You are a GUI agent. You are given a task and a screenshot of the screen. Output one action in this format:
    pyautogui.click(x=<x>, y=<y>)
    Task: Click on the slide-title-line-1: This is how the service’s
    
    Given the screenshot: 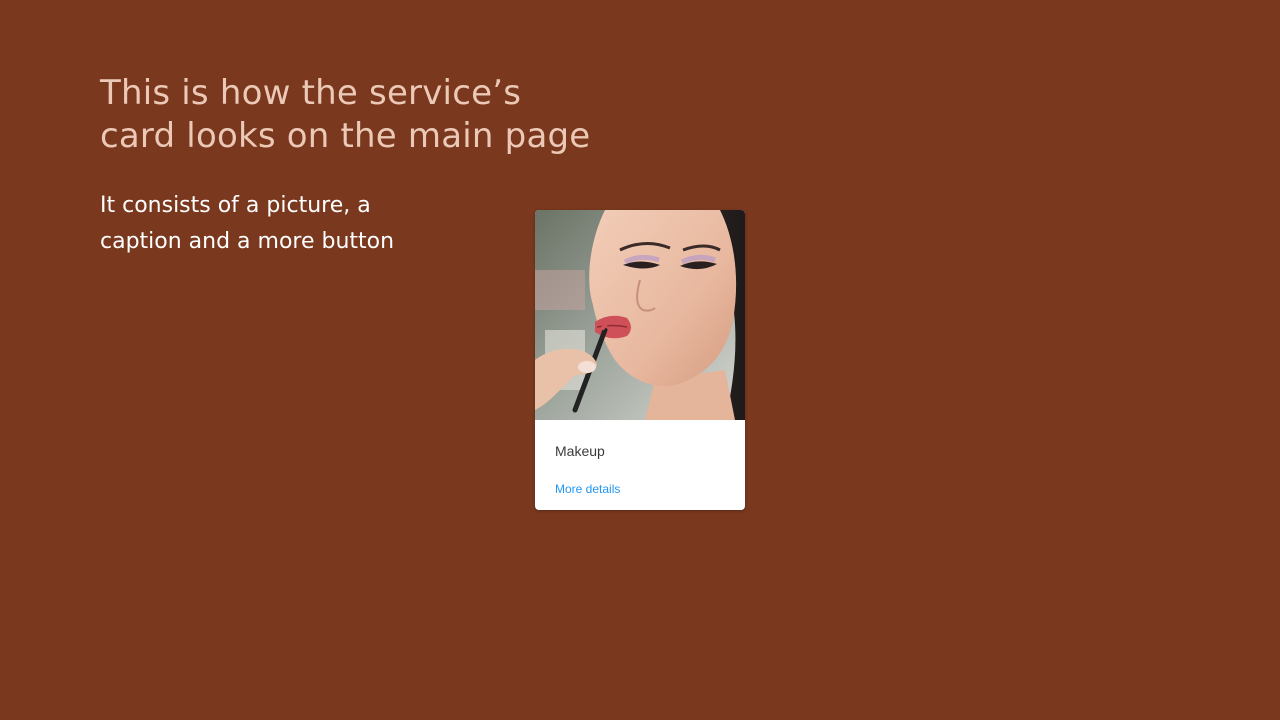 What is the action you would take?
    pyautogui.click(x=311, y=93)
    